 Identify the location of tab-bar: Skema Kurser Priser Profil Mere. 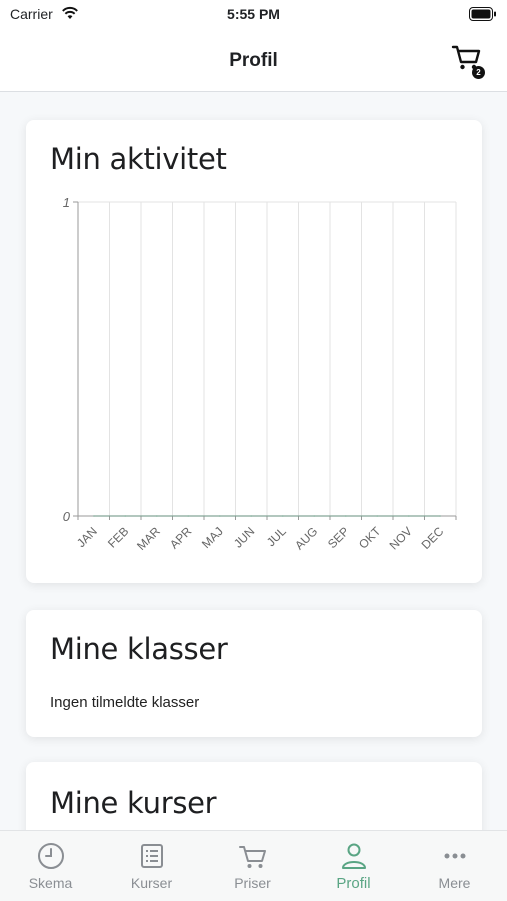
(253, 865).